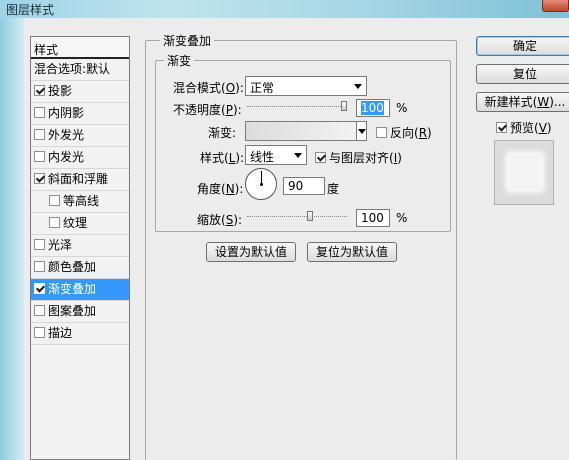  I want to click on style-list-item-label: 图案叠加, so click(72, 311).